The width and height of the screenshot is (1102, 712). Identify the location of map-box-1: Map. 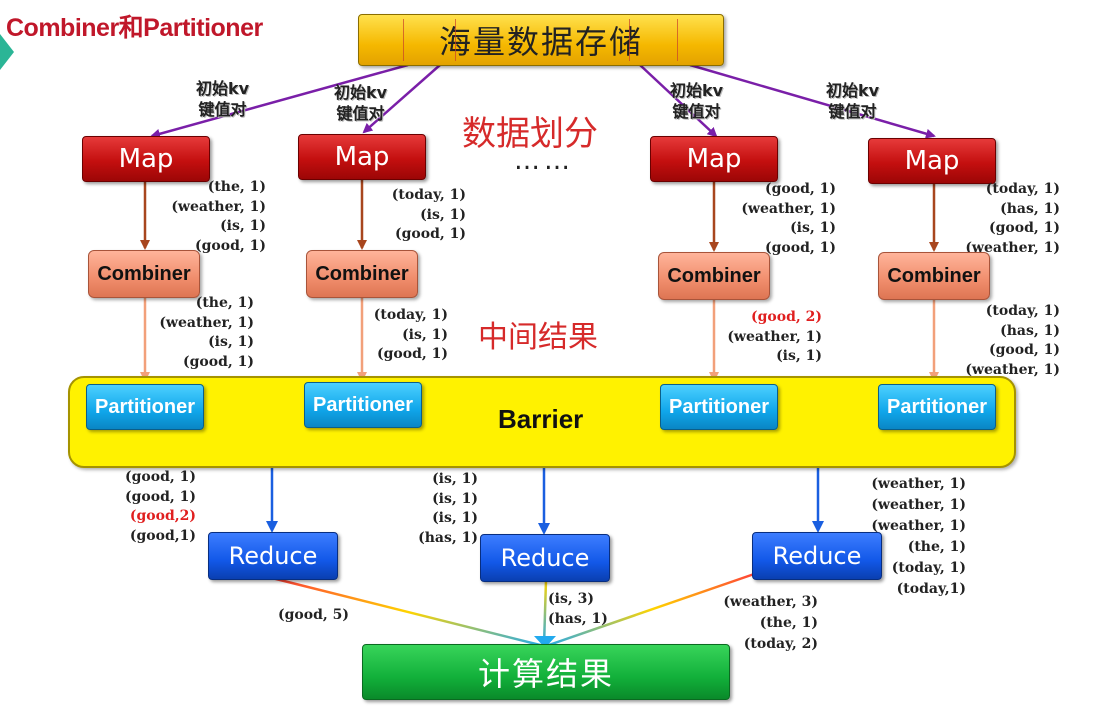
(146, 159).